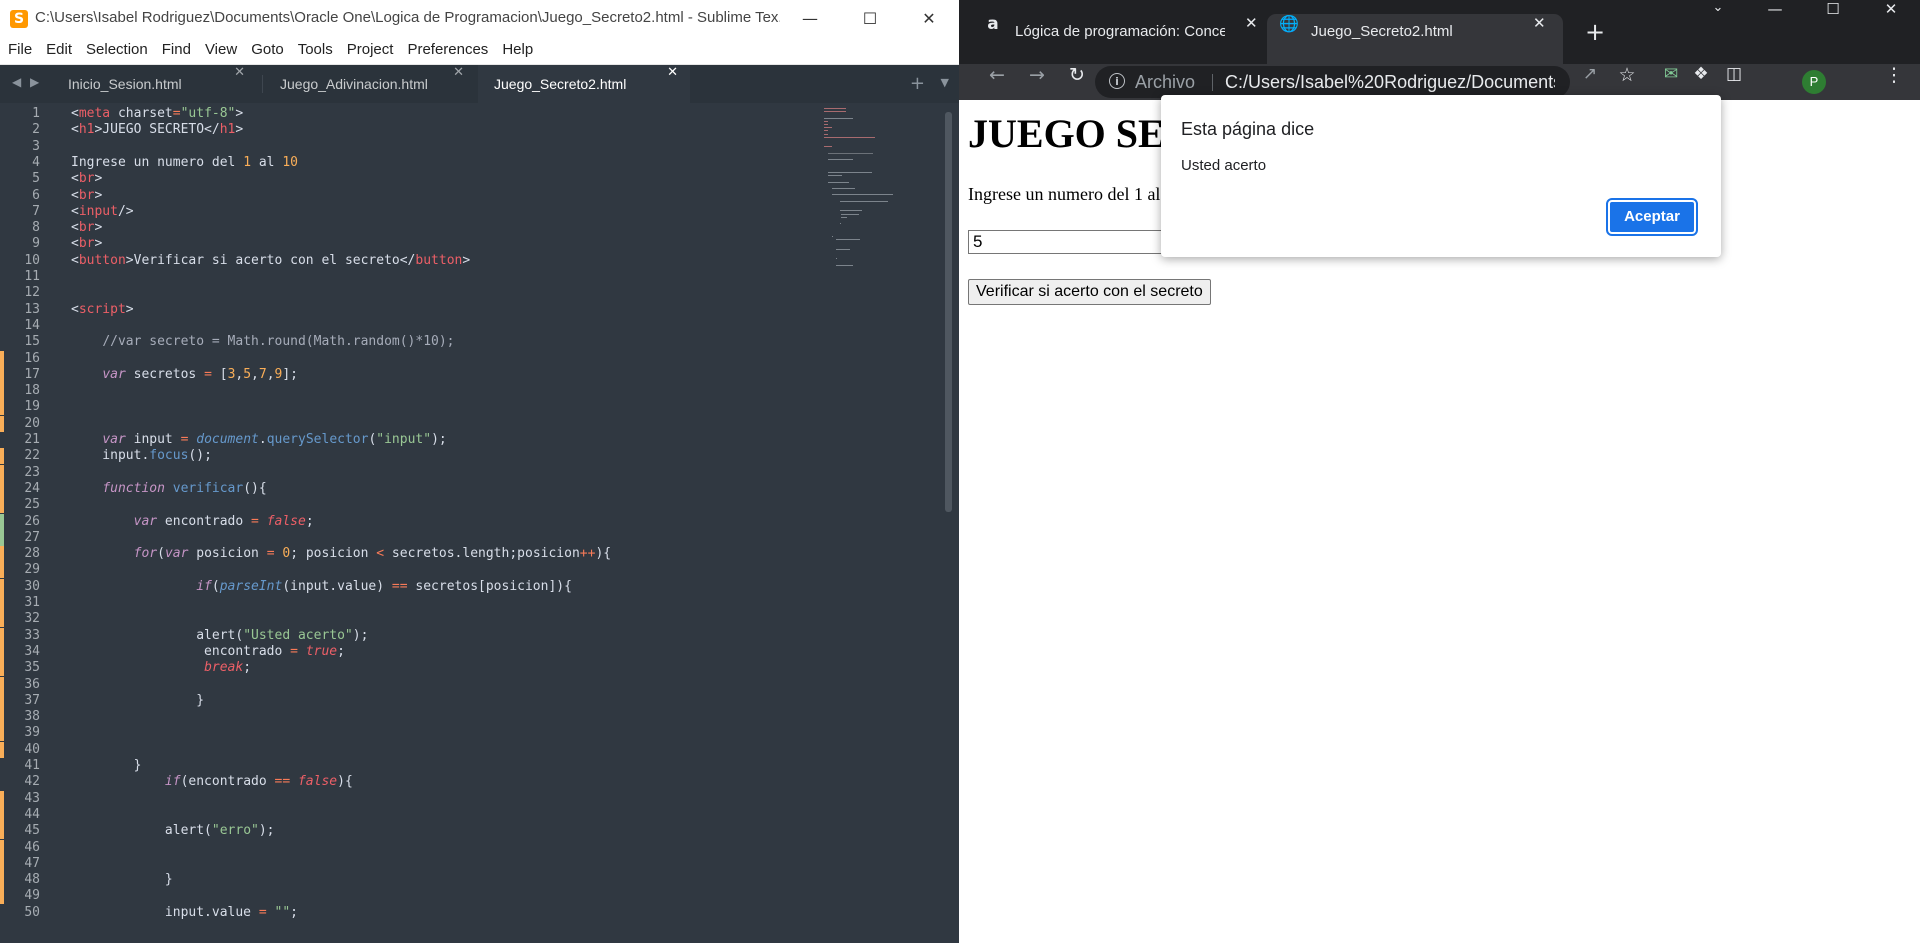 Image resolution: width=1920 pixels, height=943 pixels. Describe the element at coordinates (19, 19) in the screenshot. I see `sublime-logo-icon: S` at that location.